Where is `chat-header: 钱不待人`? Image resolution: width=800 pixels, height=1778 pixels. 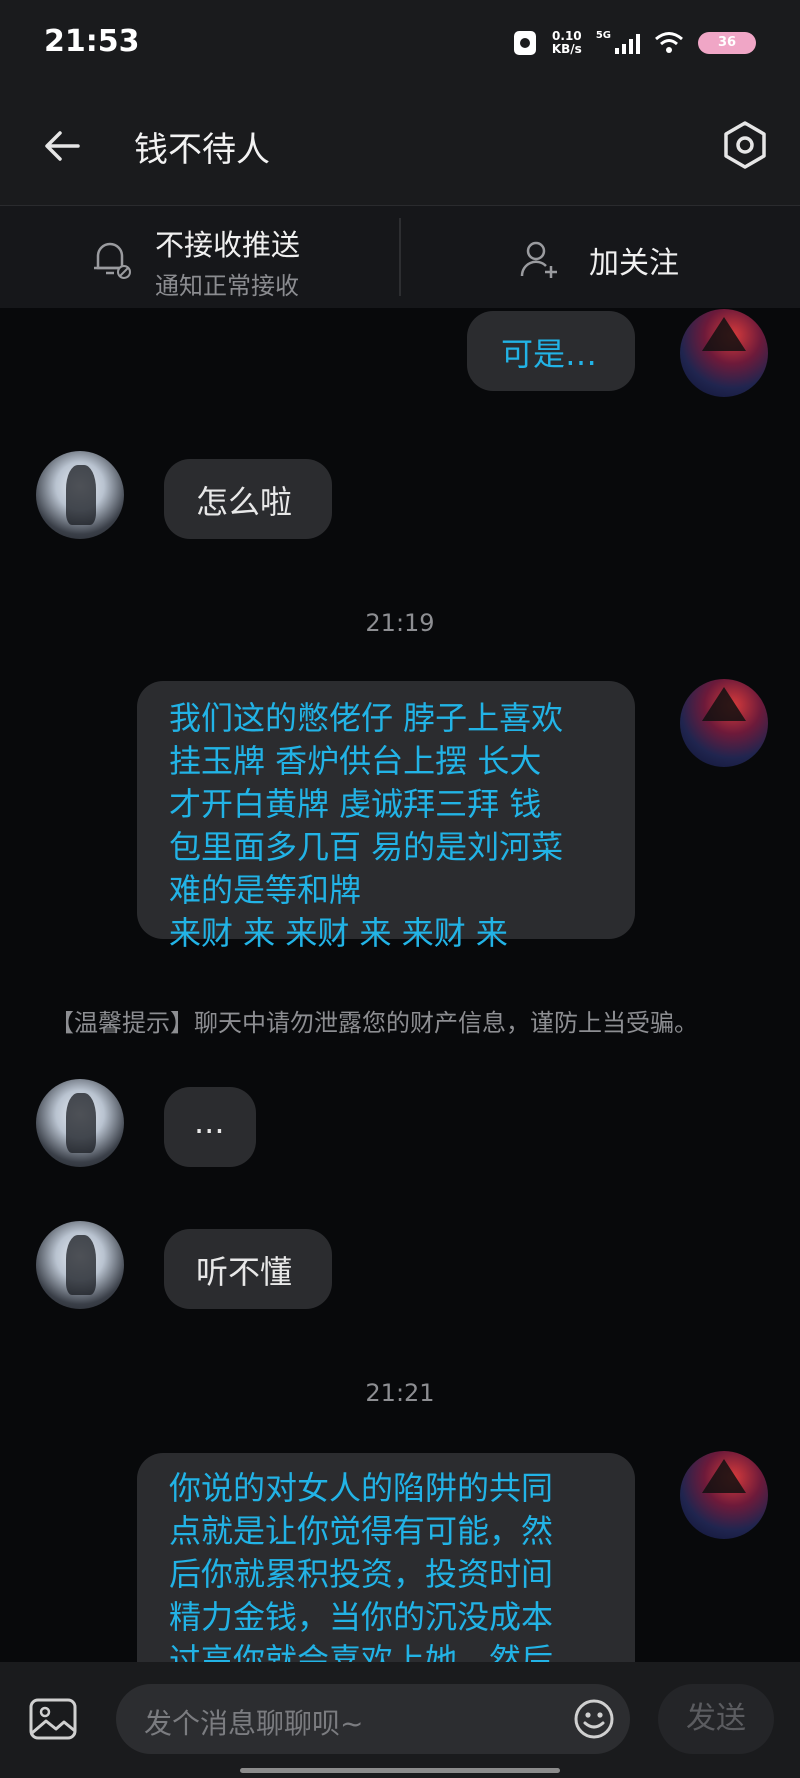
chat-header: 钱不待人 is located at coordinates (400, 147).